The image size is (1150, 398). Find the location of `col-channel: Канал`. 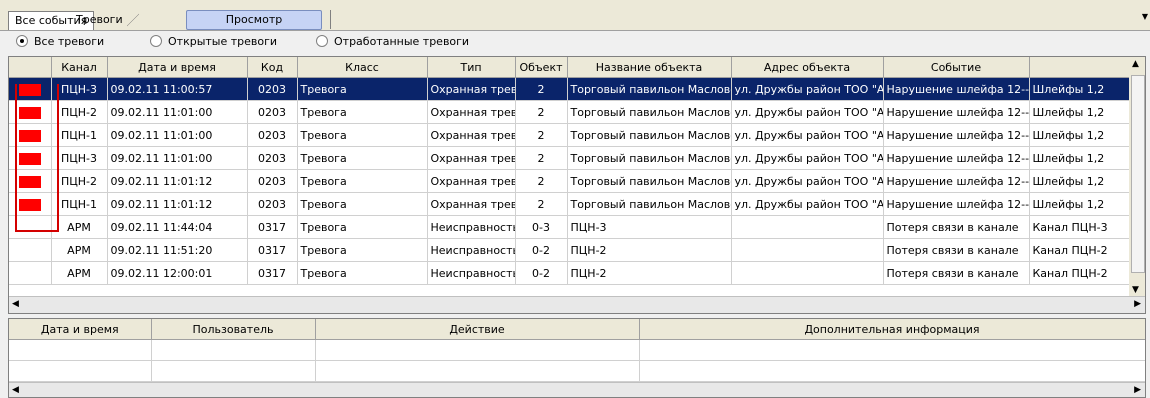

col-channel: Канал is located at coordinates (79, 67).